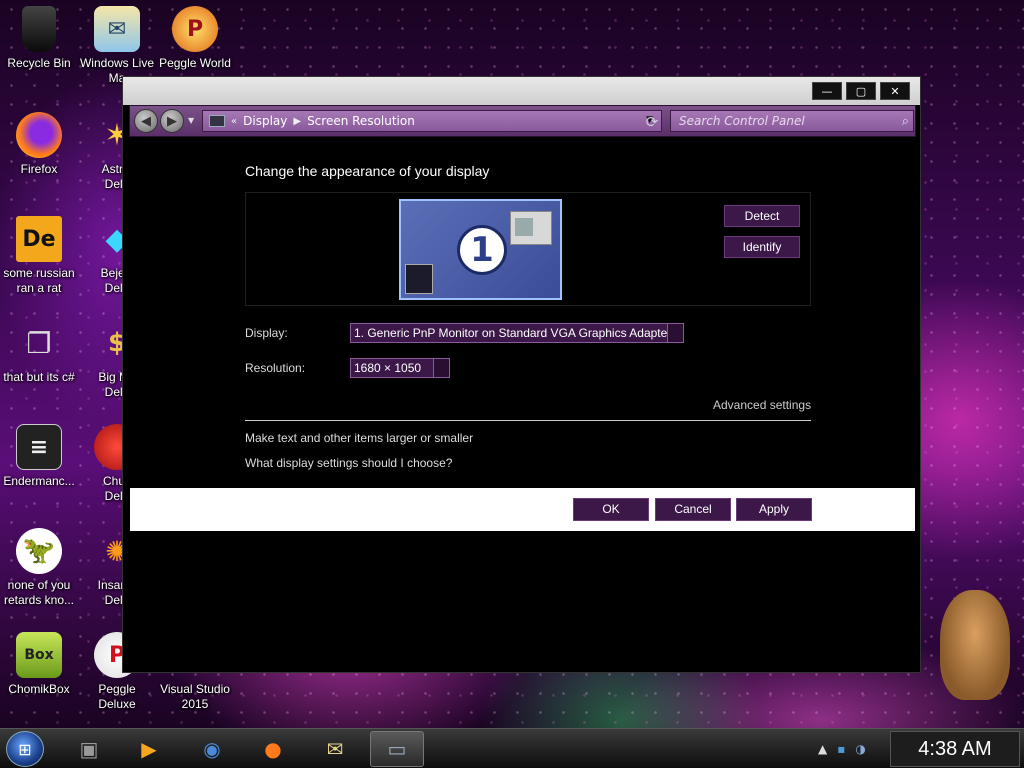  I want to click on taskbar-display-settings-icon: ▭, so click(397, 749).